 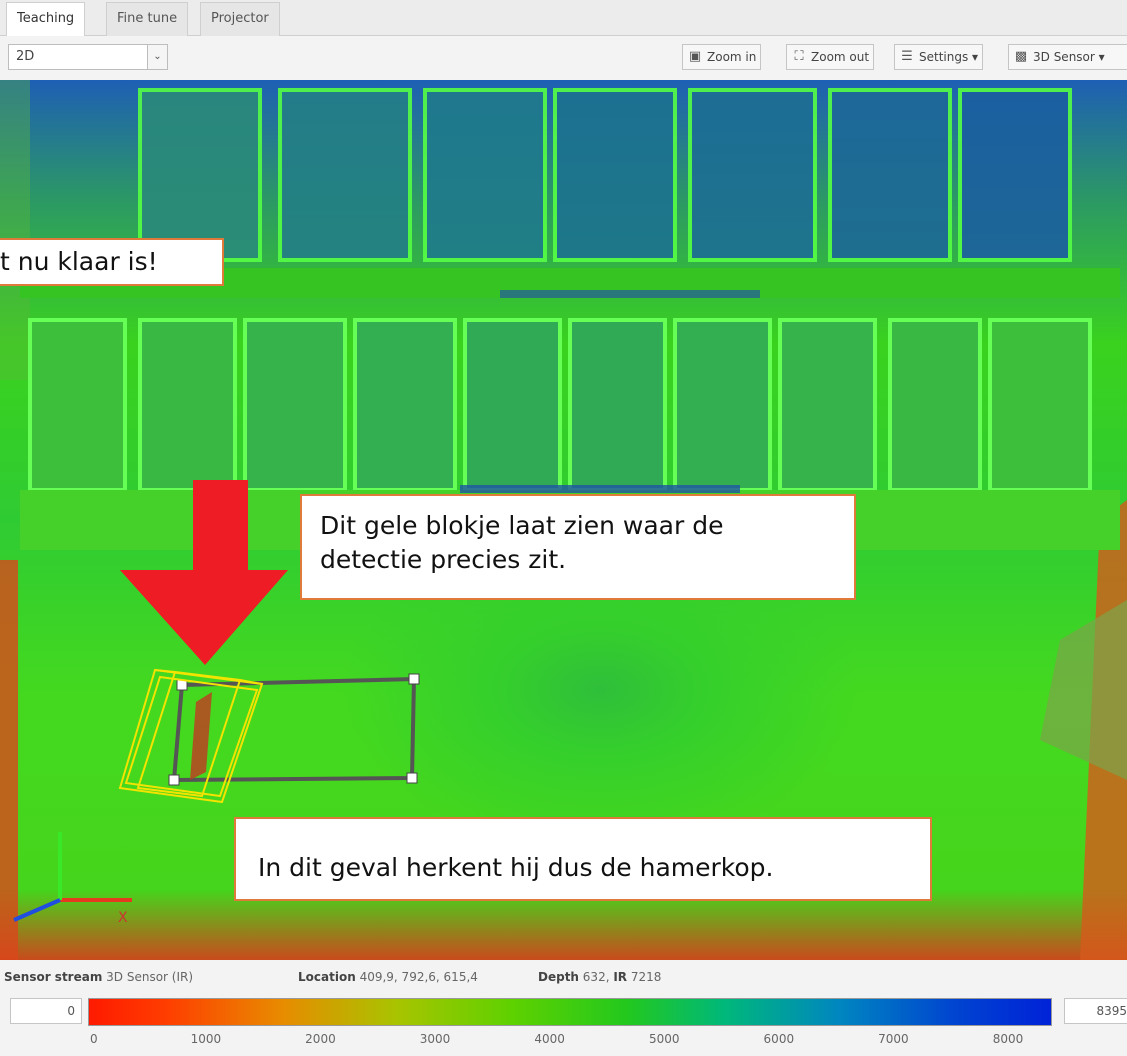 I want to click on colorbar-tick-label: 5000, so click(x=664, y=1039).